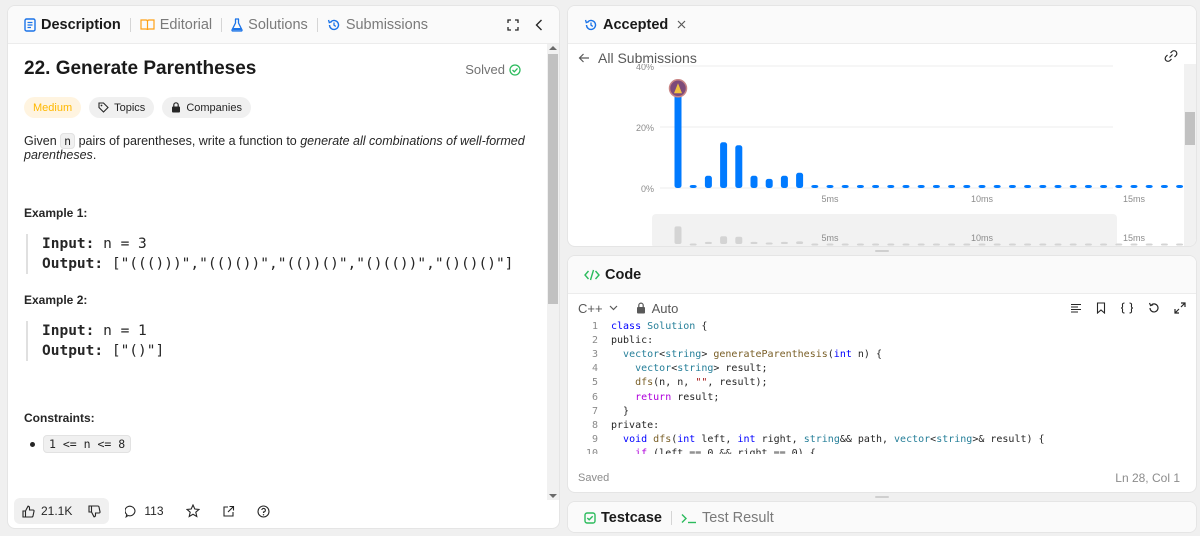 The width and height of the screenshot is (1200, 536). I want to click on tab-accepted-label: Accepted, so click(636, 24).